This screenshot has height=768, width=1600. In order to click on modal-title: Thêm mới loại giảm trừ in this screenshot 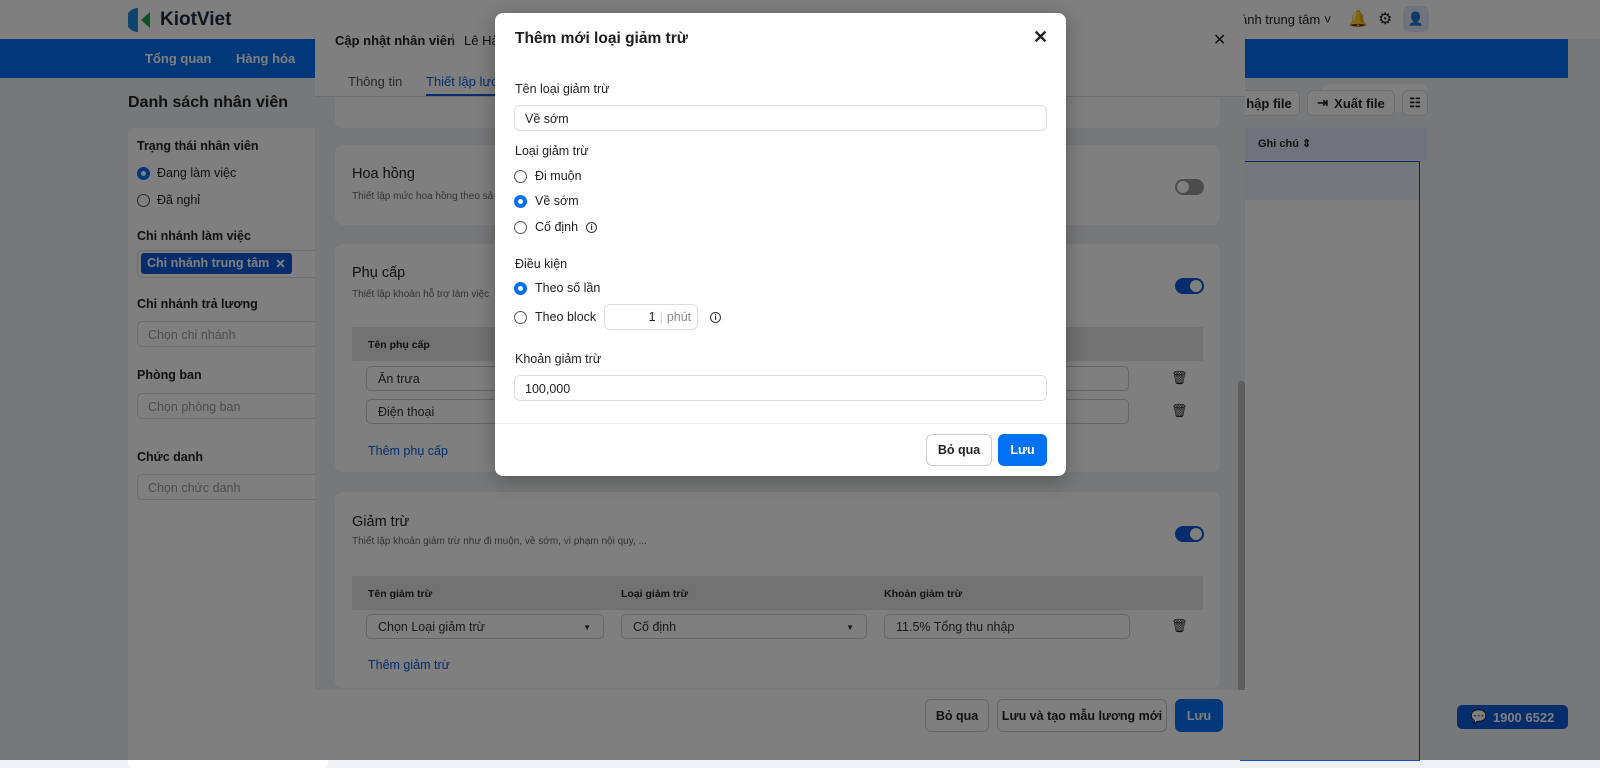, I will do `click(601, 38)`.